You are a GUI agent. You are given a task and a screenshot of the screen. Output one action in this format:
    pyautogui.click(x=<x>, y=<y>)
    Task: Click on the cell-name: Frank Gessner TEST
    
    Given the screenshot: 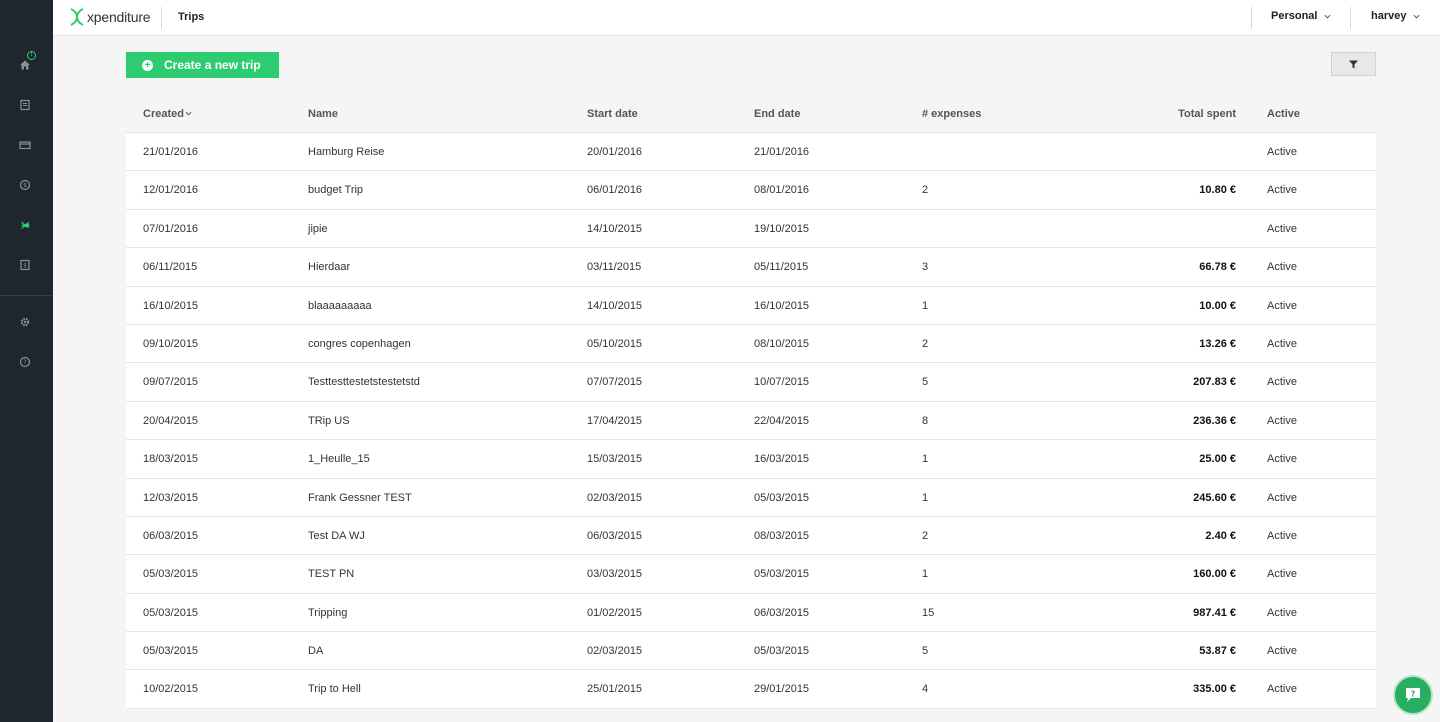 What is the action you would take?
    pyautogui.click(x=360, y=497)
    